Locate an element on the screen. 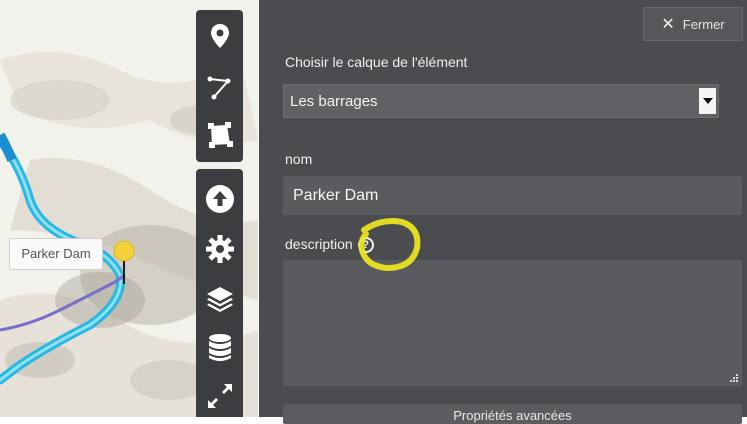 The image size is (747, 424). polyline-tool-button is located at coordinates (219, 87).